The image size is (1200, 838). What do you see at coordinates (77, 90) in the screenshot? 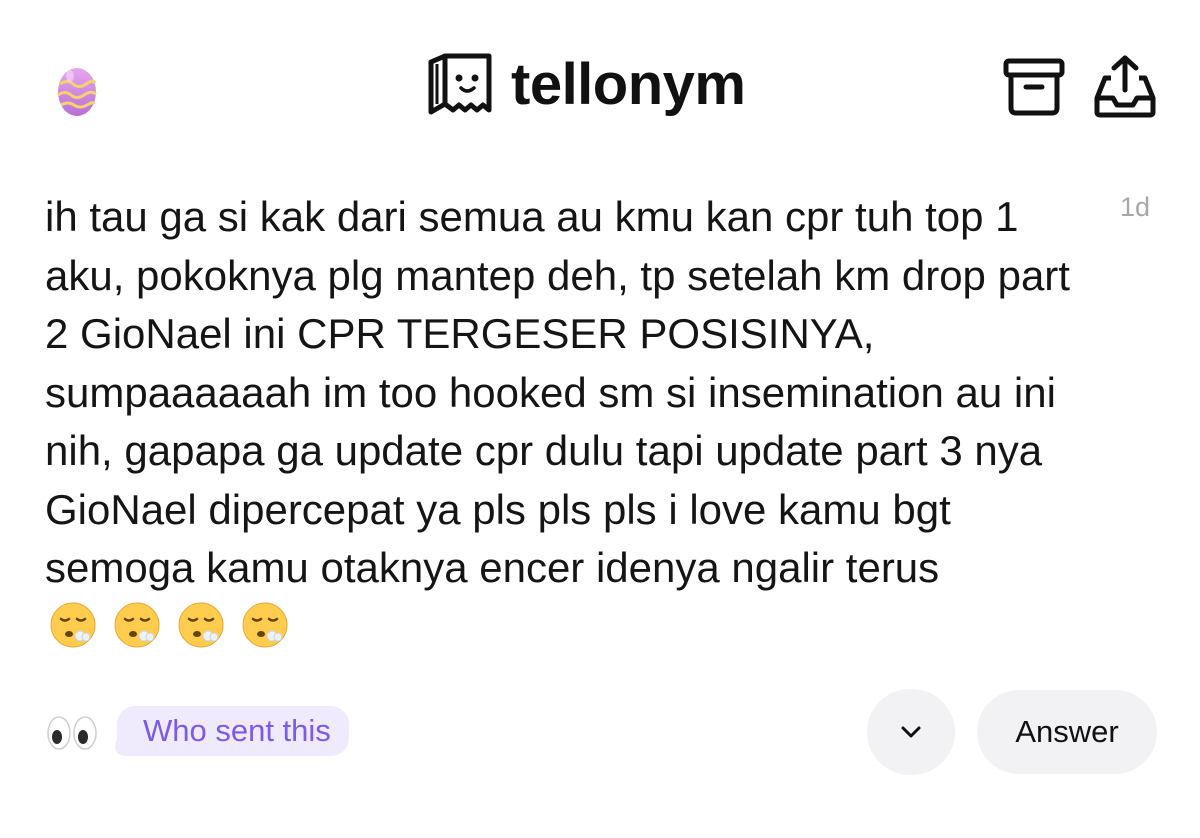
I see `easter-egg-icon` at bounding box center [77, 90].